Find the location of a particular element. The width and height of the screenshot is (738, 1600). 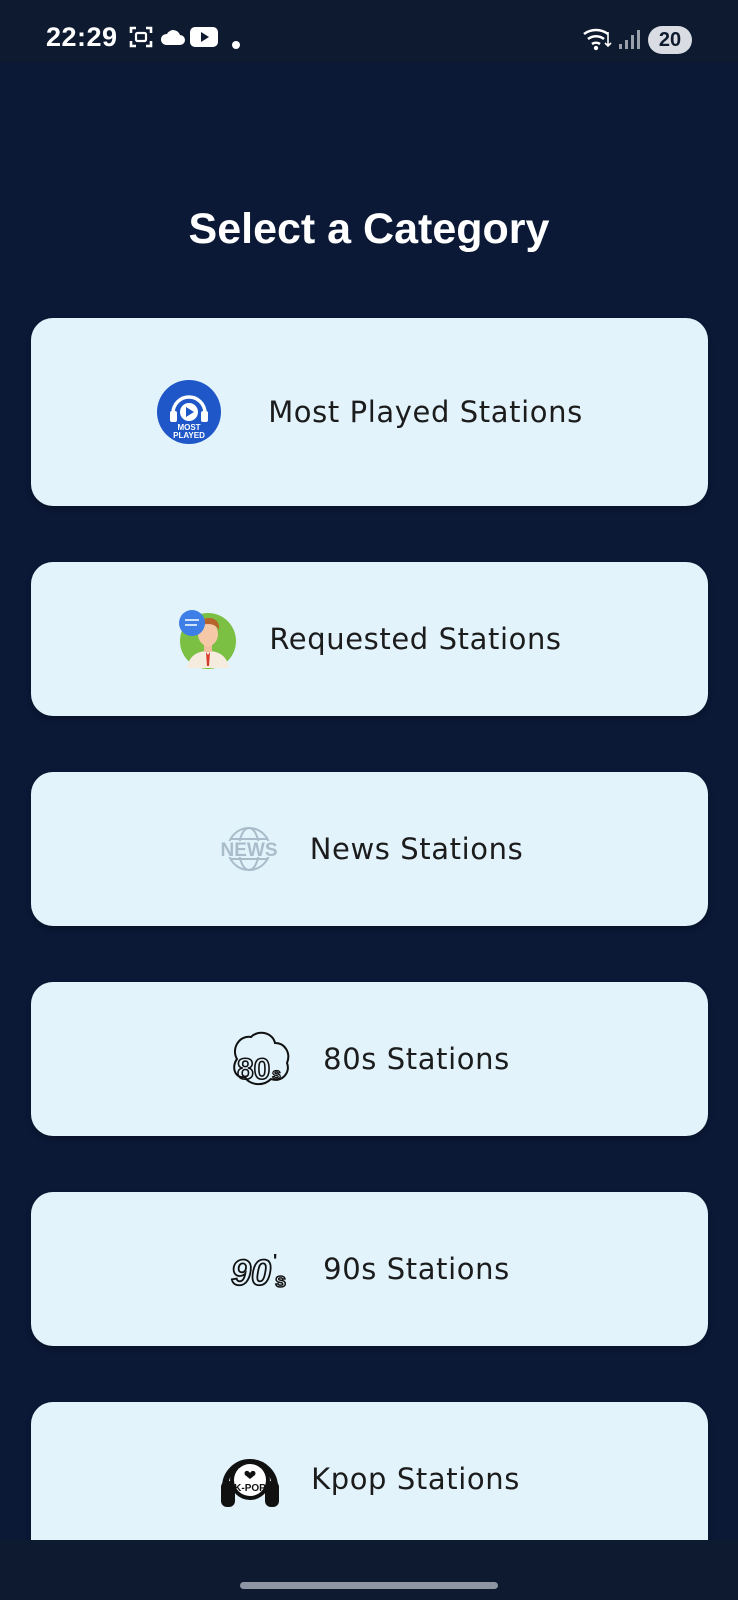

80s-icon: 80 s is located at coordinates (261, 1059).